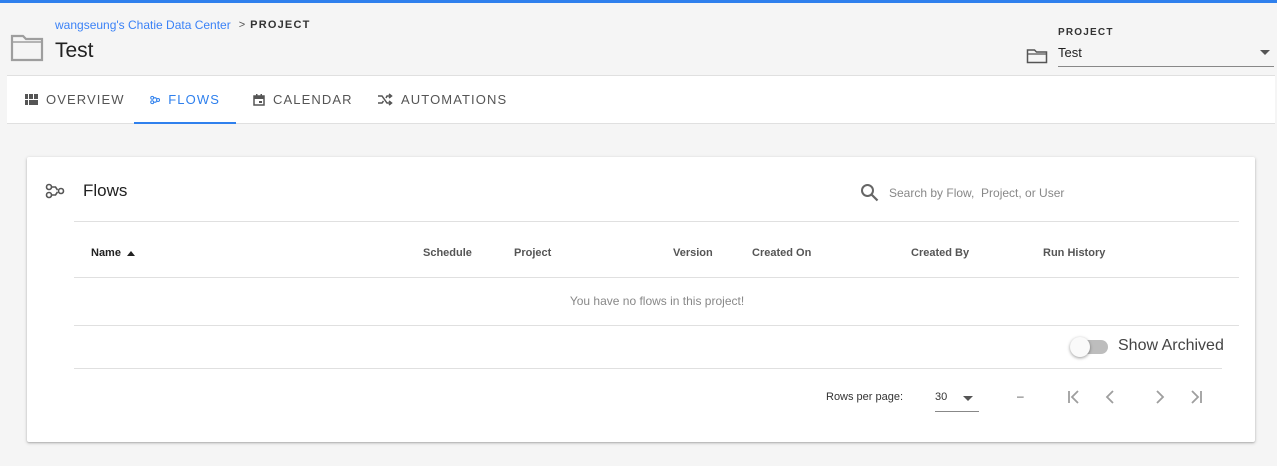 Image resolution: width=1277 pixels, height=466 pixels. Describe the element at coordinates (1171, 345) in the screenshot. I see `show-archived-label: Show Archived` at that location.